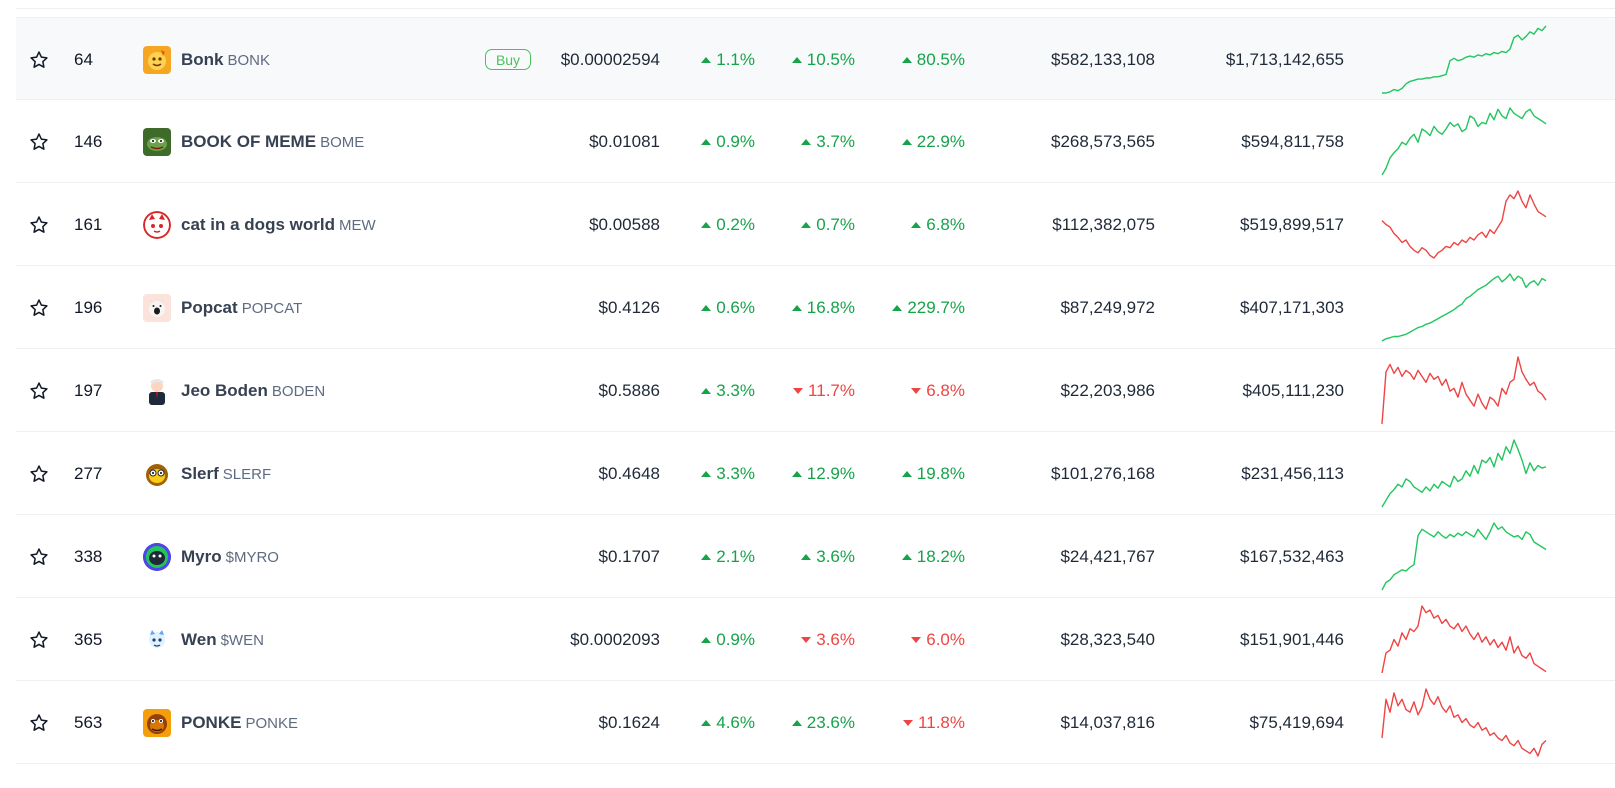 This screenshot has height=788, width=1615. What do you see at coordinates (934, 722) in the screenshot?
I see `change-7d: 11.8%` at bounding box center [934, 722].